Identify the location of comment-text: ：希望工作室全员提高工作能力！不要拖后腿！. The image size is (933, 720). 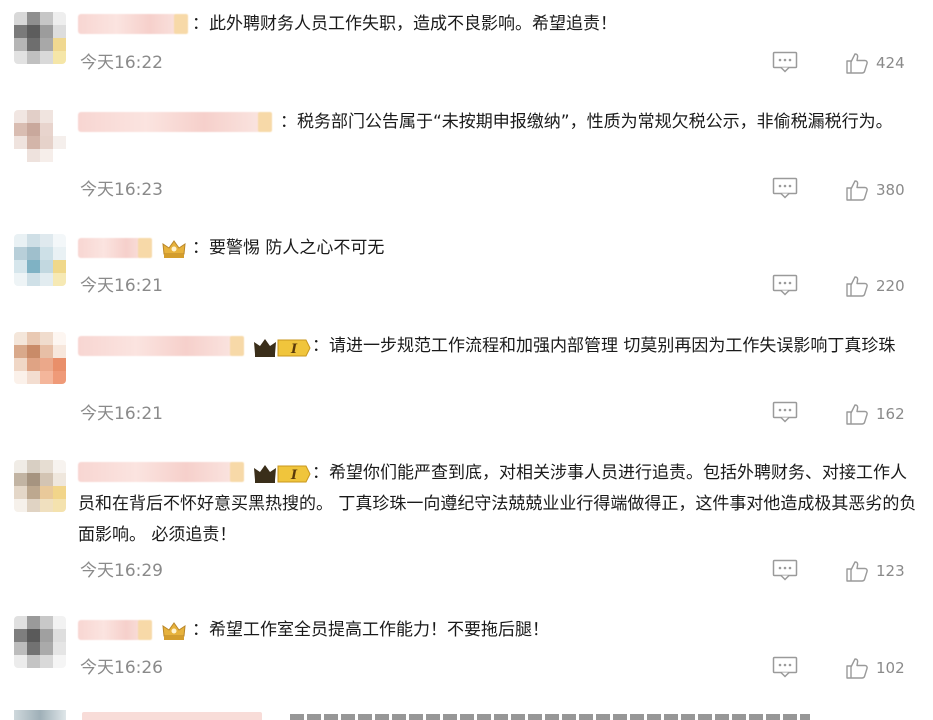
(370, 630).